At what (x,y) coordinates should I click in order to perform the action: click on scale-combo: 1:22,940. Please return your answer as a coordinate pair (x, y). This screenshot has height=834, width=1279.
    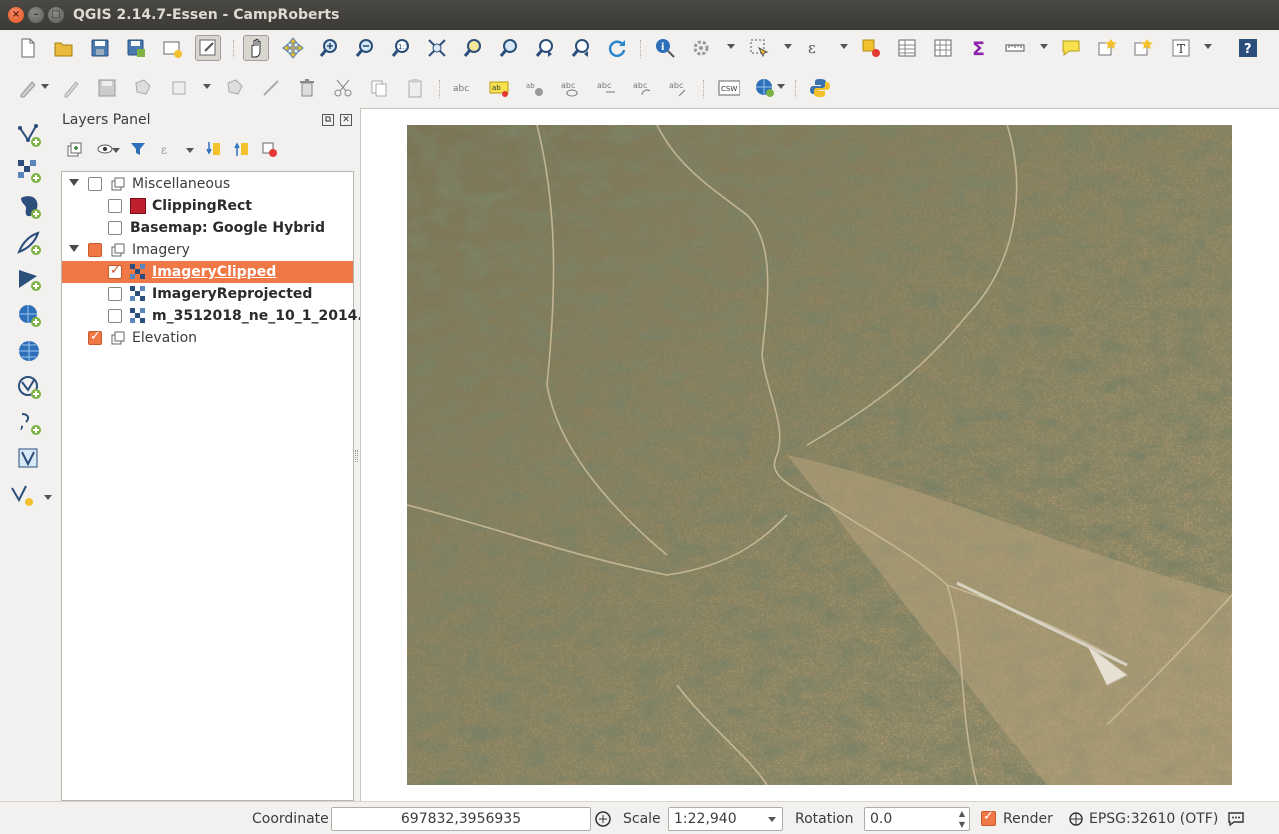
    Looking at the image, I should click on (725, 819).